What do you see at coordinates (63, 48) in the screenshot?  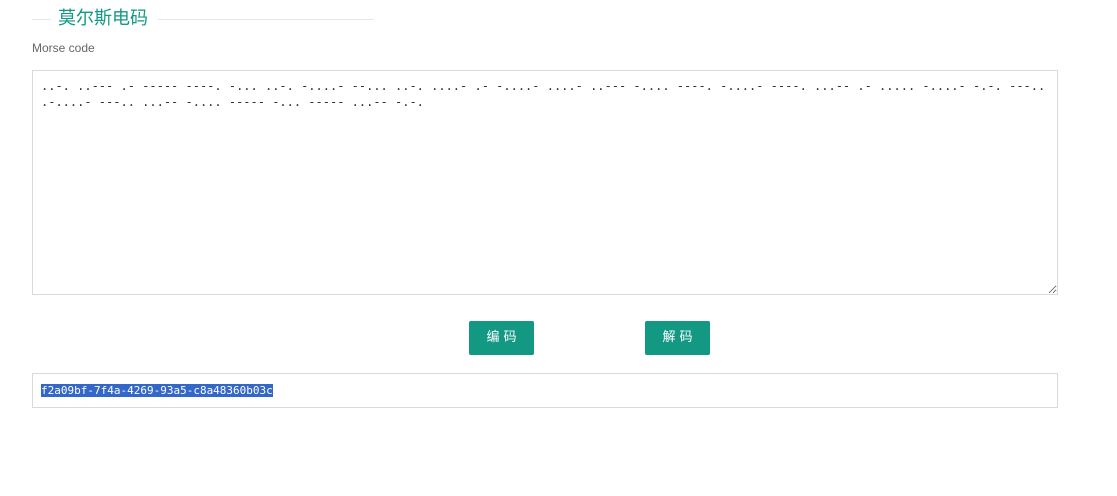 I see `input-label: Morse code` at bounding box center [63, 48].